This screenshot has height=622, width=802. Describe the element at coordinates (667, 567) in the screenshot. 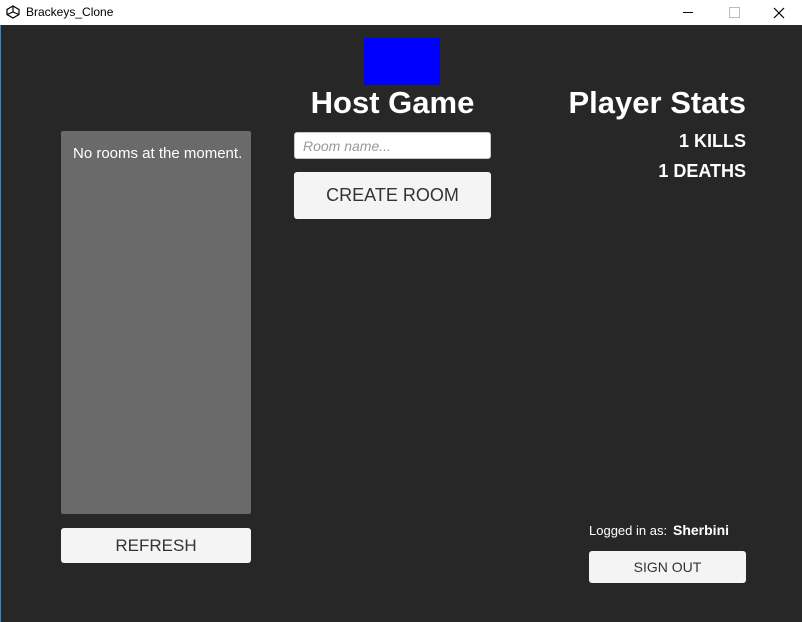

I see `sign-out-button: SIGN OUT` at that location.